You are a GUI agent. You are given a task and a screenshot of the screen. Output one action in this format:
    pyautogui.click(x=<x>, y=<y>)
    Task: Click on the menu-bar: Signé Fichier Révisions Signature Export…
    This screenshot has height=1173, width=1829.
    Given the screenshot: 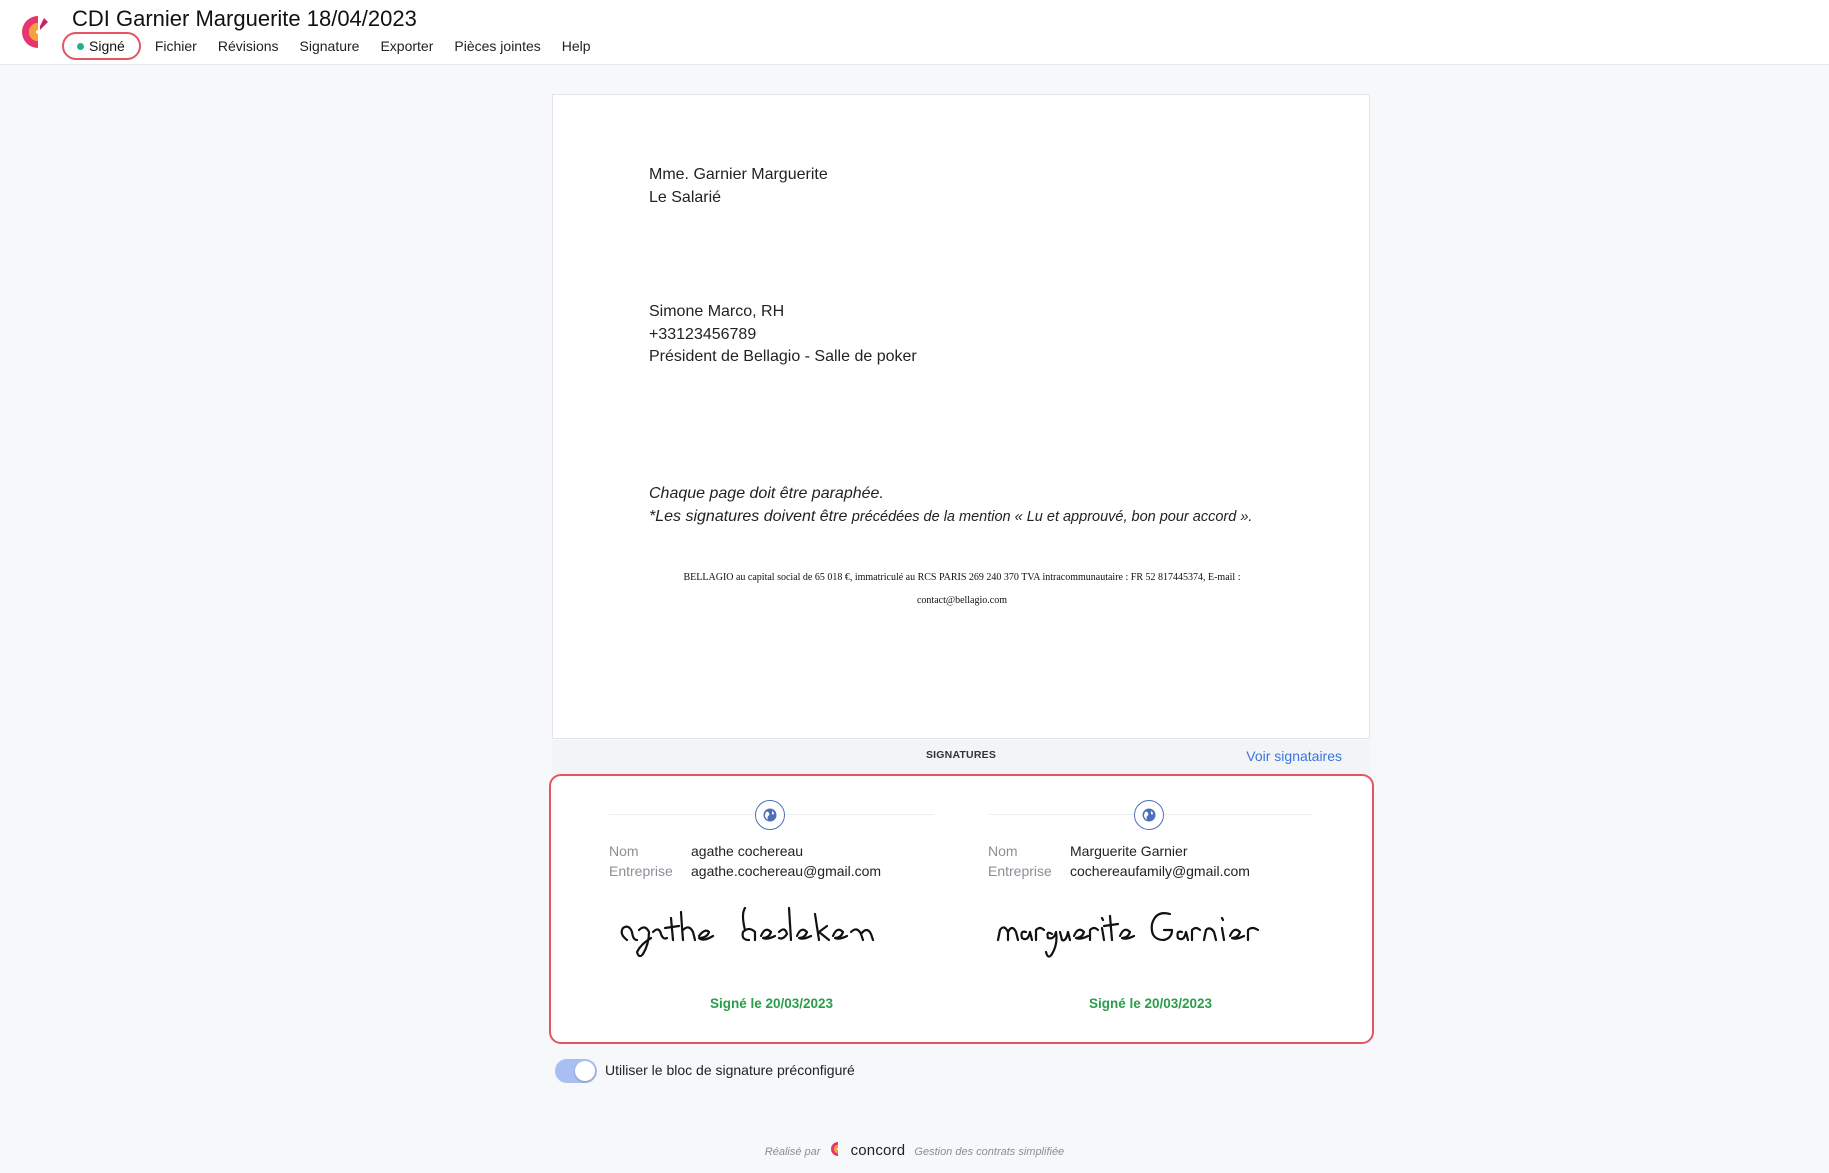 What is the action you would take?
    pyautogui.click(x=337, y=46)
    